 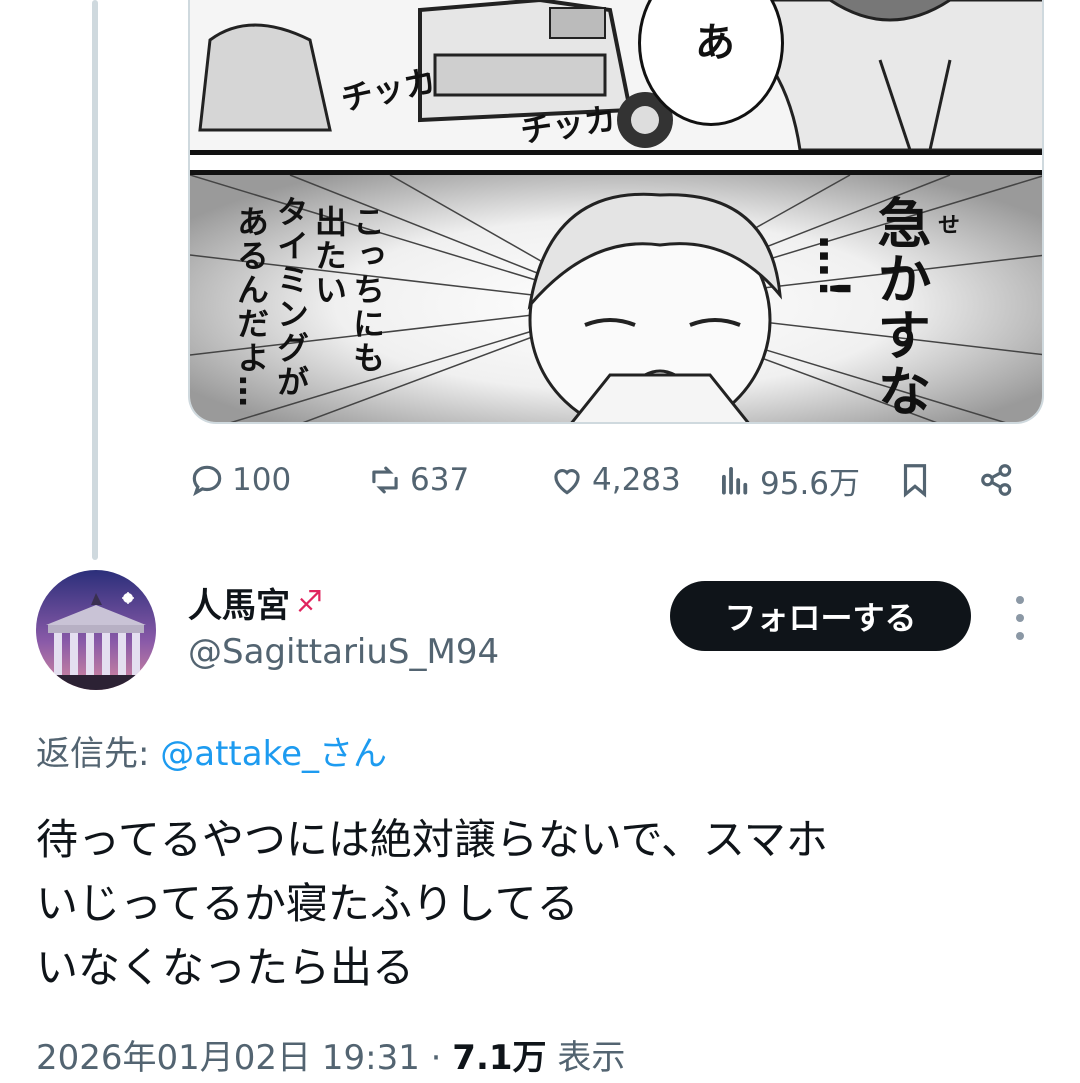 What do you see at coordinates (98, 754) in the screenshot?
I see `reply-to-prefix: 返信先:` at bounding box center [98, 754].